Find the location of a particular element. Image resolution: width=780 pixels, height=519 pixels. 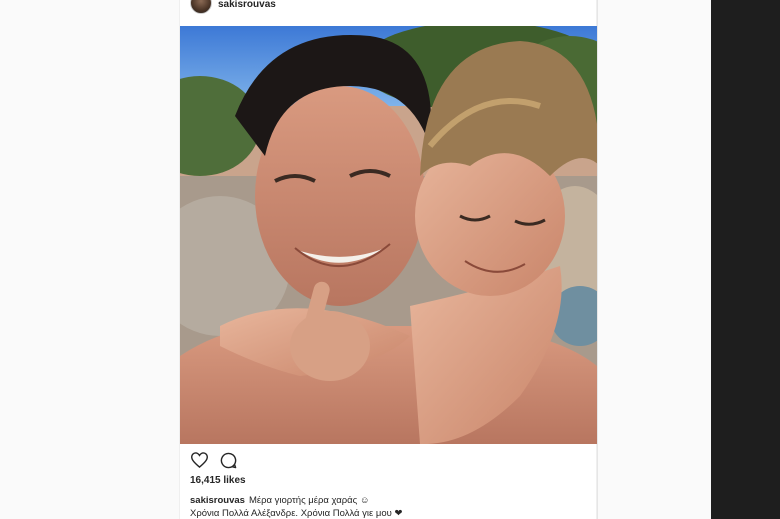

likes-count: 16,415 likes is located at coordinates (218, 480).